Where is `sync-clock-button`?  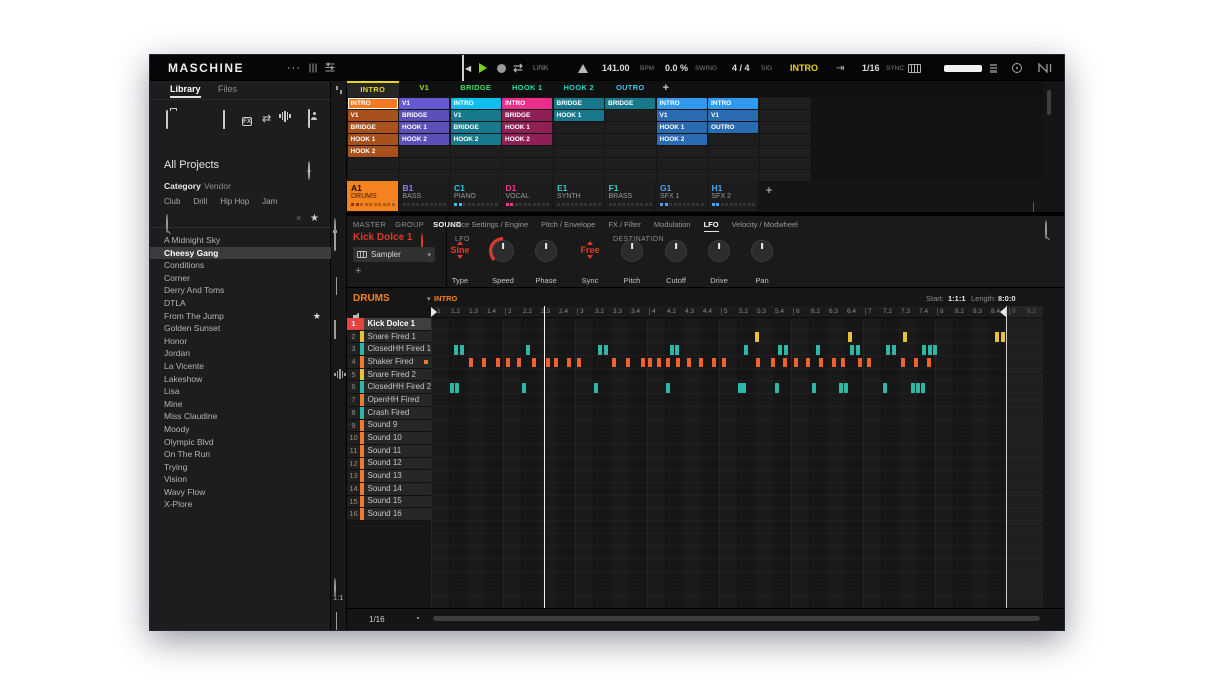 sync-clock-button is located at coordinates (1017, 68).